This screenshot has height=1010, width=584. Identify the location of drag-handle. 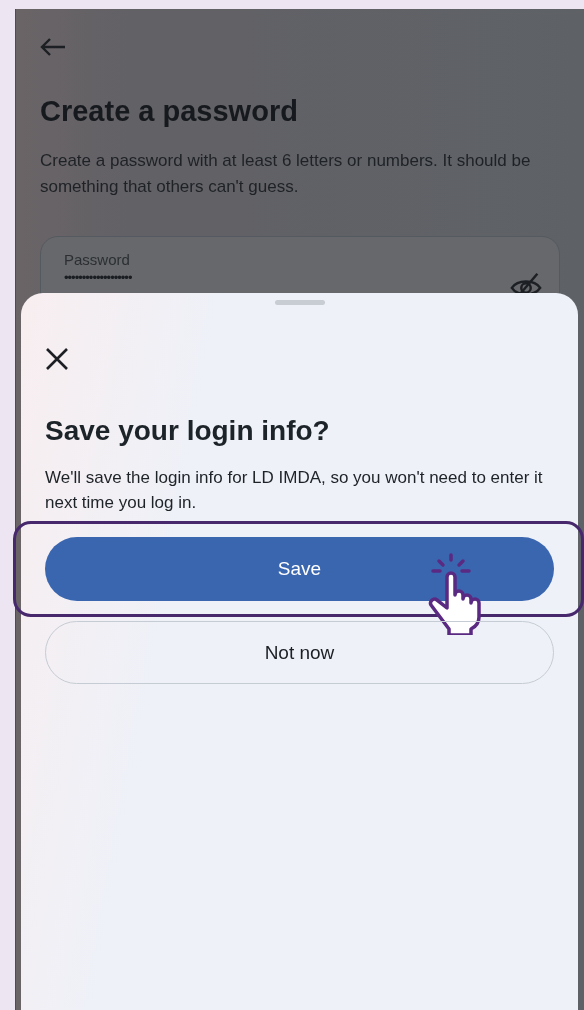
(299, 302).